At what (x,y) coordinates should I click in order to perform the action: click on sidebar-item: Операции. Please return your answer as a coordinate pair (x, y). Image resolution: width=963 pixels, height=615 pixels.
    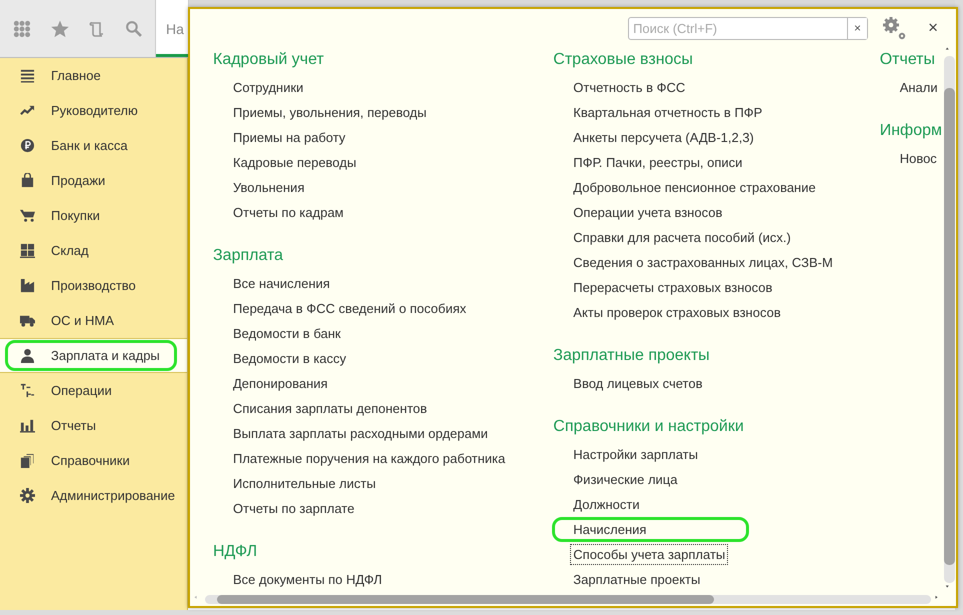
    Looking at the image, I should click on (93, 390).